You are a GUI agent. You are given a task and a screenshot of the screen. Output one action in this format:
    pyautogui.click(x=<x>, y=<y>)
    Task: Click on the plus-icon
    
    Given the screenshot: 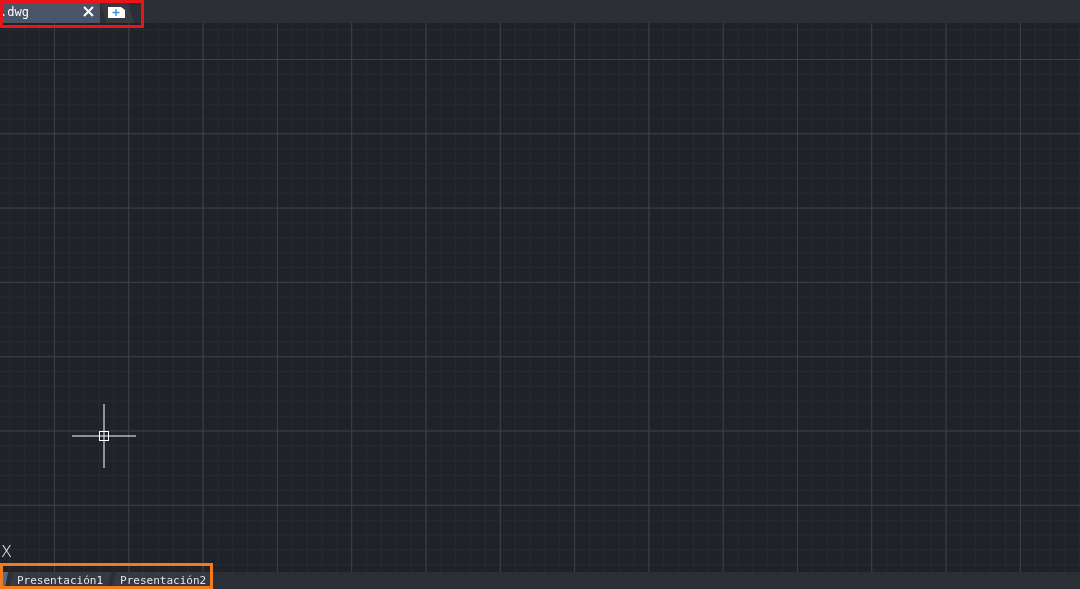 What is the action you would take?
    pyautogui.click(x=117, y=11)
    